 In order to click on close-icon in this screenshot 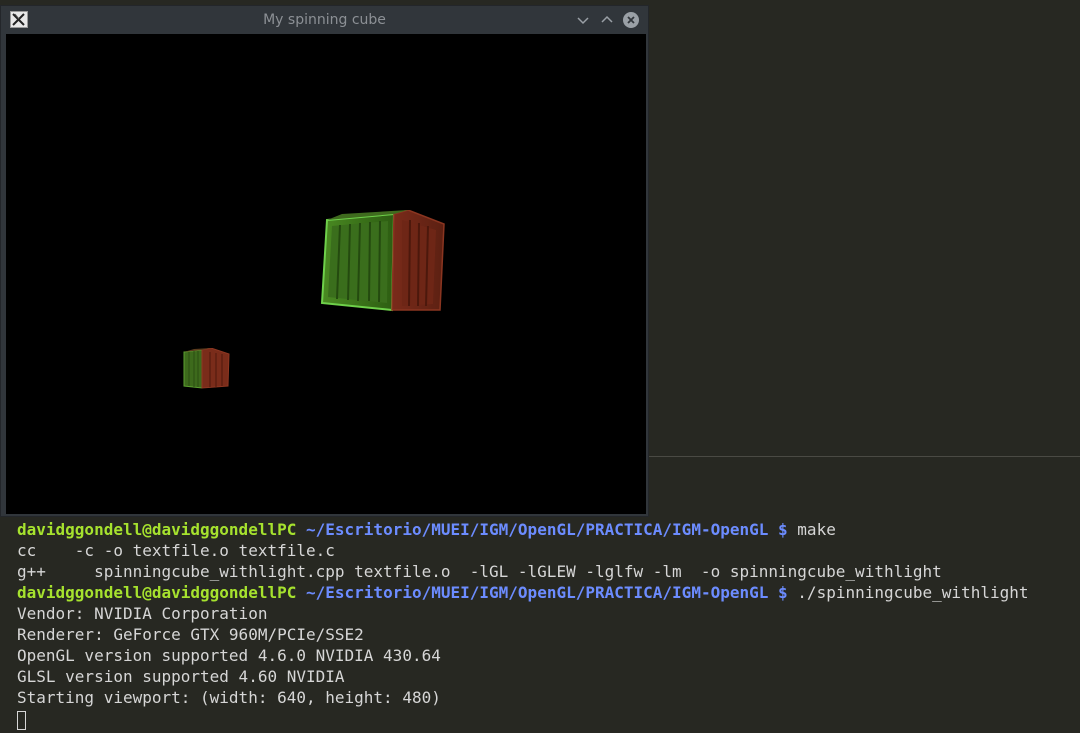, I will do `click(631, 20)`.